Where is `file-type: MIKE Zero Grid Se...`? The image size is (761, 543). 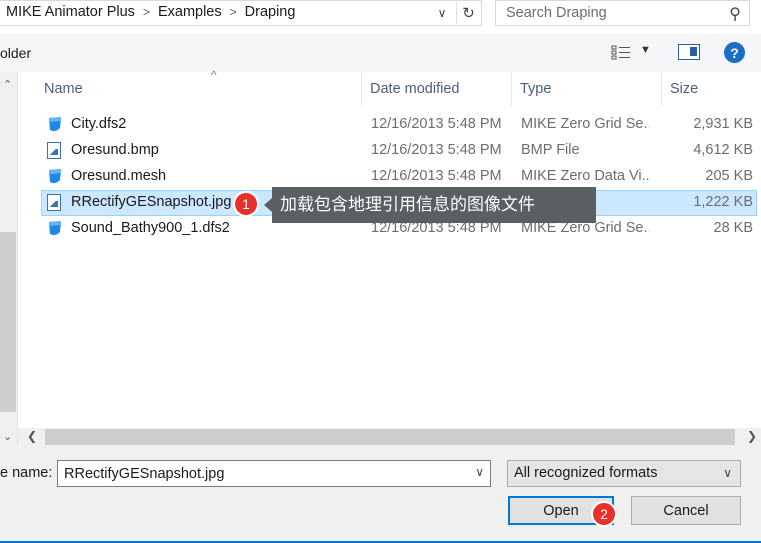
file-type: MIKE Zero Grid Se... is located at coordinates (585, 124).